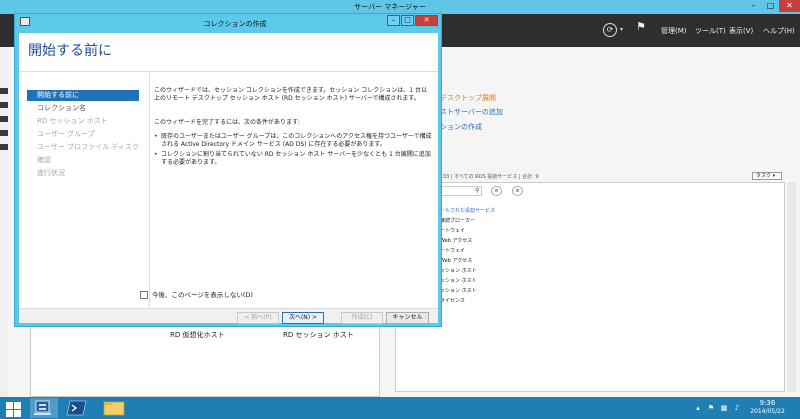 The width and height of the screenshot is (800, 419). I want to click on wizard-footer: < 前へ(P) 次へ(N) > 作成(C) キャンセル, so click(228, 316).